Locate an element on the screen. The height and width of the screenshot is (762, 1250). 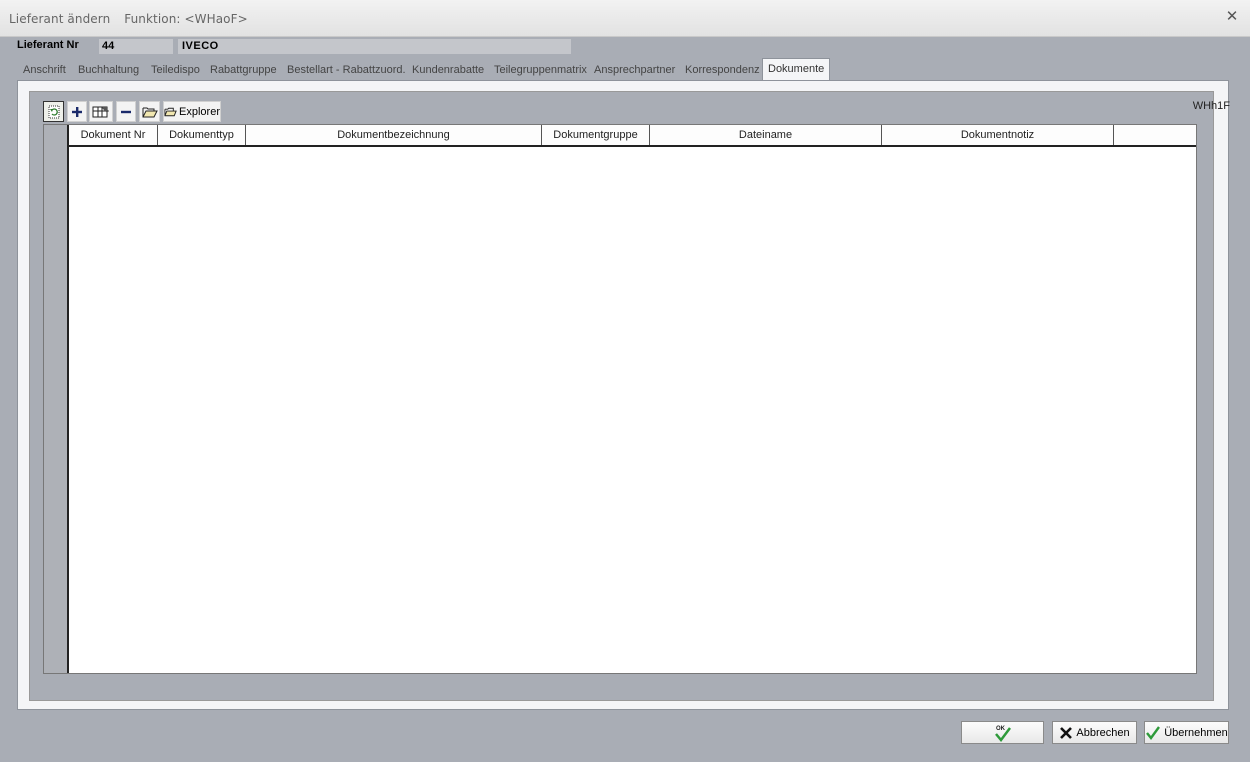
delete-button is located at coordinates (126, 111).